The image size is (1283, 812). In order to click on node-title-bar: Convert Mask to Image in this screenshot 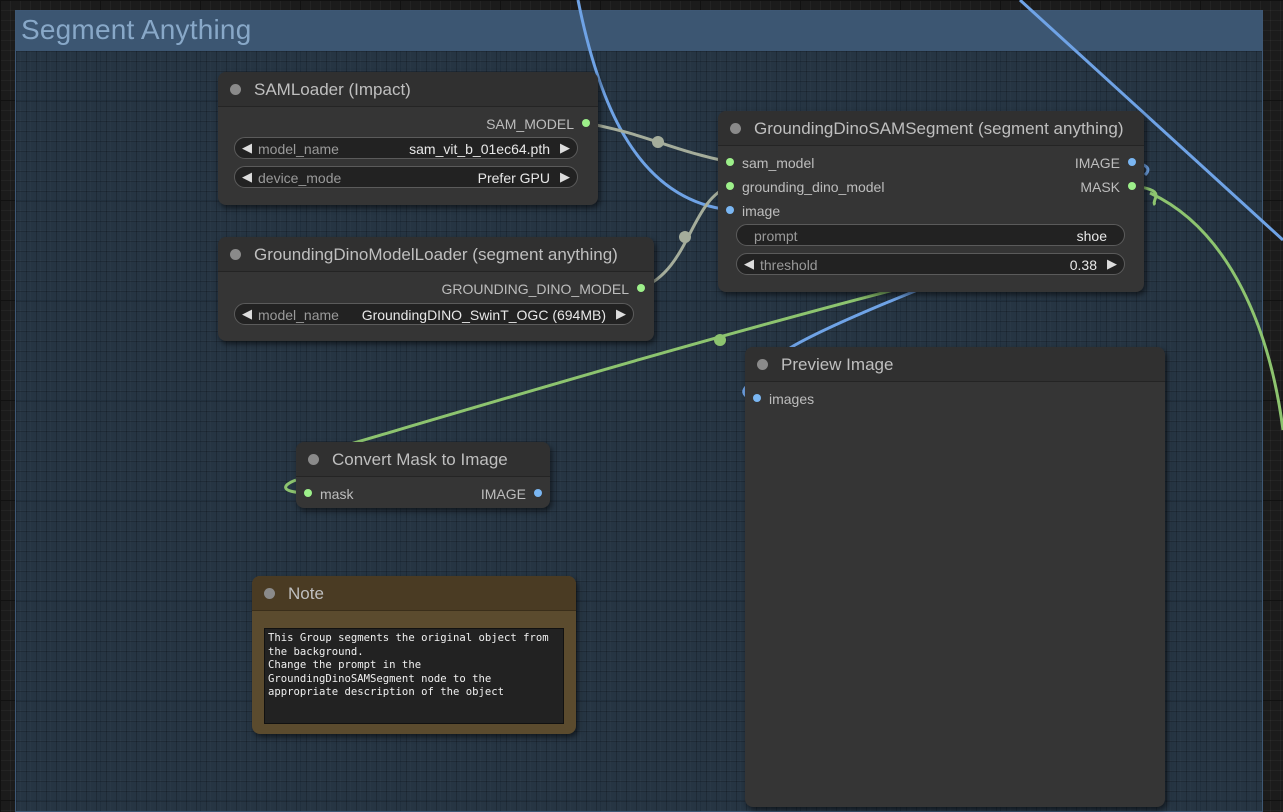, I will do `click(423, 459)`.